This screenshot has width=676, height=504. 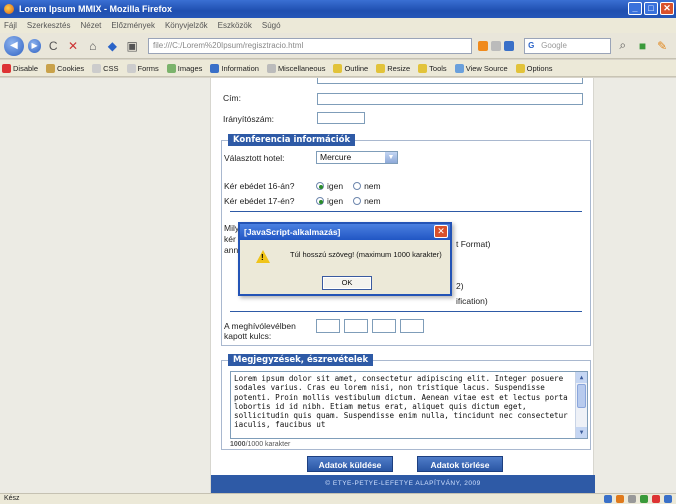 I want to click on key-label: A meghívólevélben kapott kulcs:, so click(x=260, y=331).